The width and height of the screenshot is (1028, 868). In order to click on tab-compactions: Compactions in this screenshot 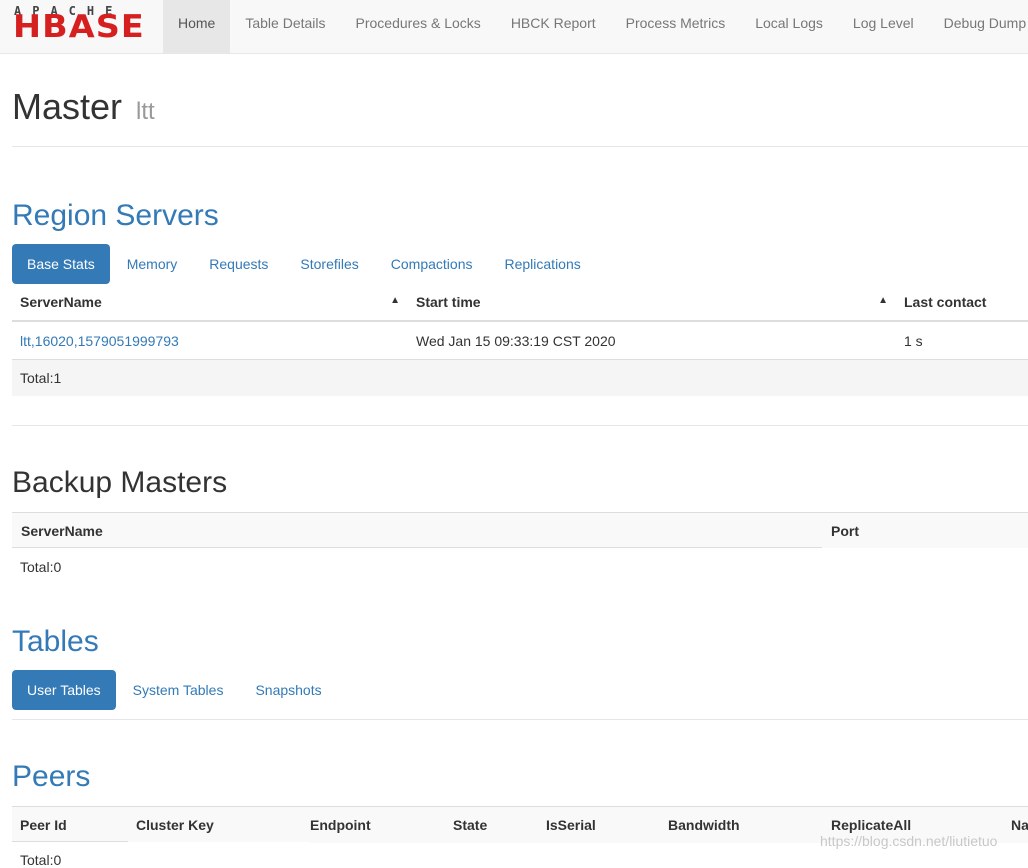, I will do `click(432, 264)`.